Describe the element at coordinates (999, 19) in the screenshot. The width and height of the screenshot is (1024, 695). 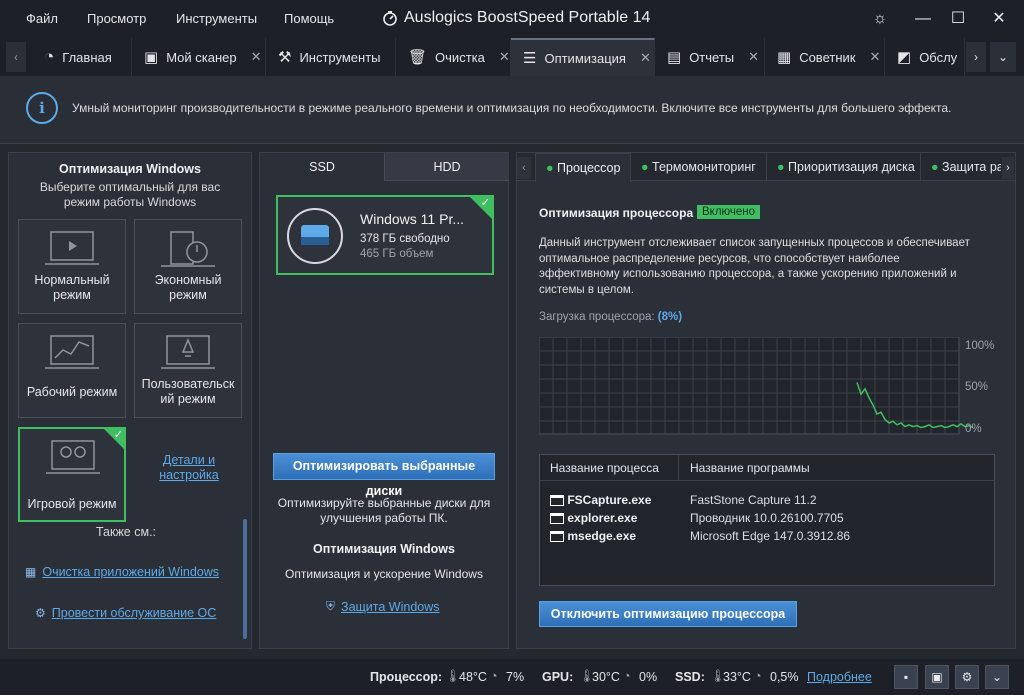
I see `close-button: ✕` at that location.